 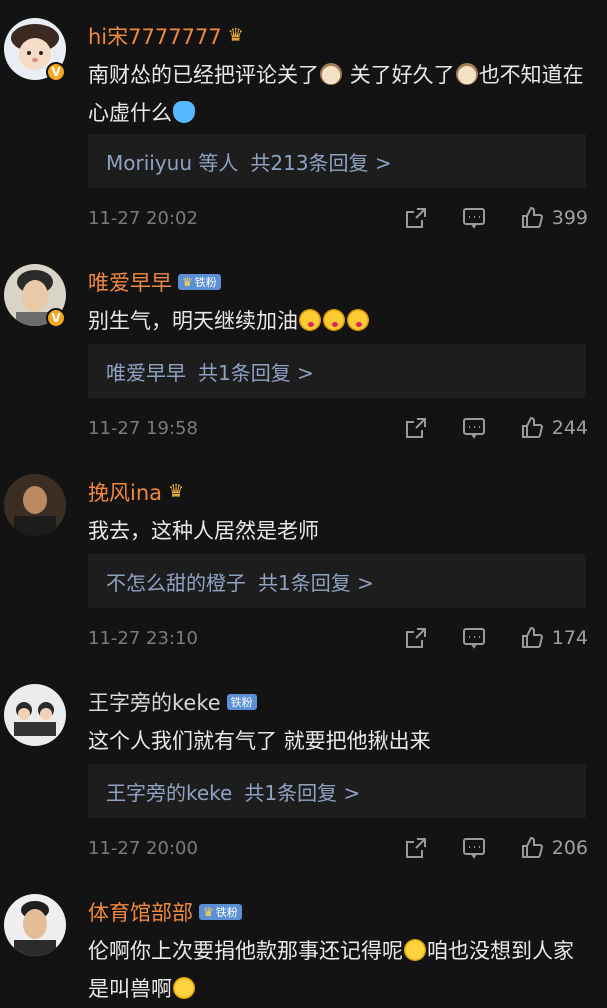 I want to click on comment-text: 我去，这种人居然是老师, so click(x=203, y=531).